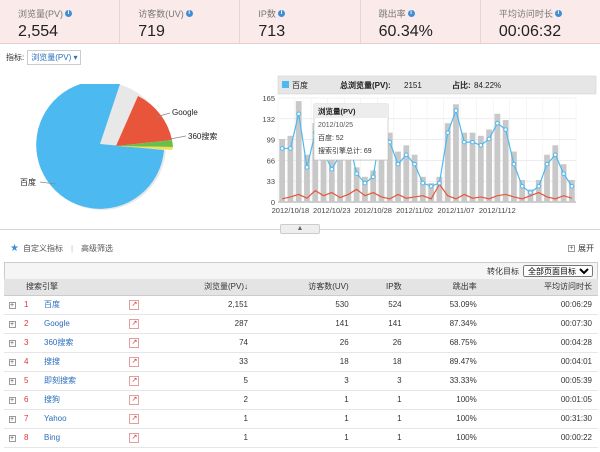  What do you see at coordinates (80, 342) in the screenshot?
I see `row-engine-name: 360搜索` at bounding box center [80, 342].